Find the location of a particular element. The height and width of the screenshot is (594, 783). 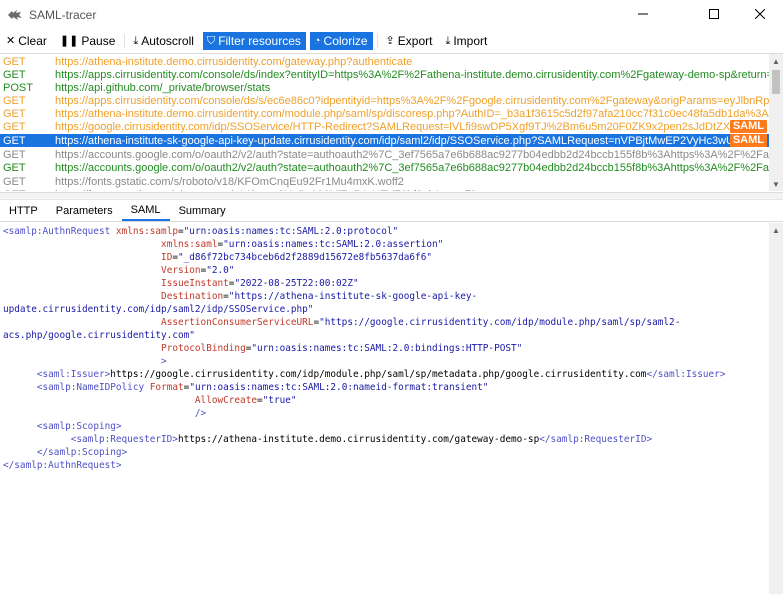

import-label: Import is located at coordinates (470, 41).